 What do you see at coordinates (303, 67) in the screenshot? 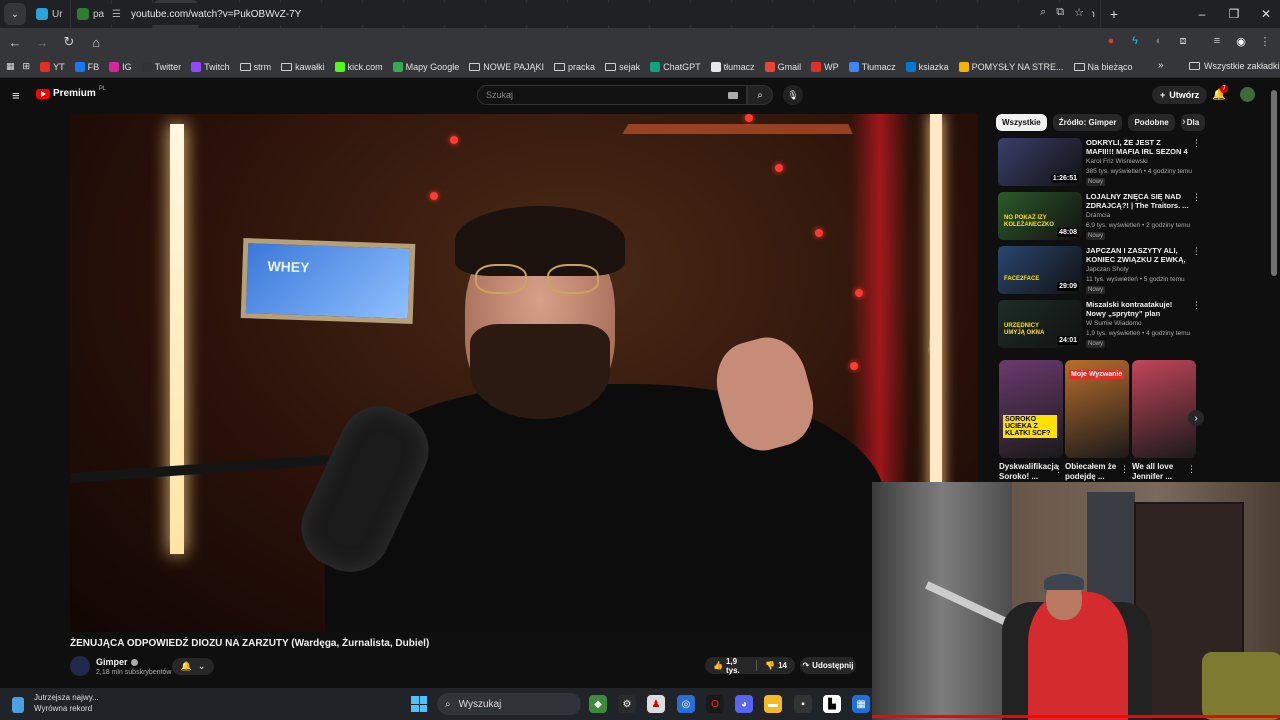
I see `bookmark-item: kawałki` at bounding box center [303, 67].